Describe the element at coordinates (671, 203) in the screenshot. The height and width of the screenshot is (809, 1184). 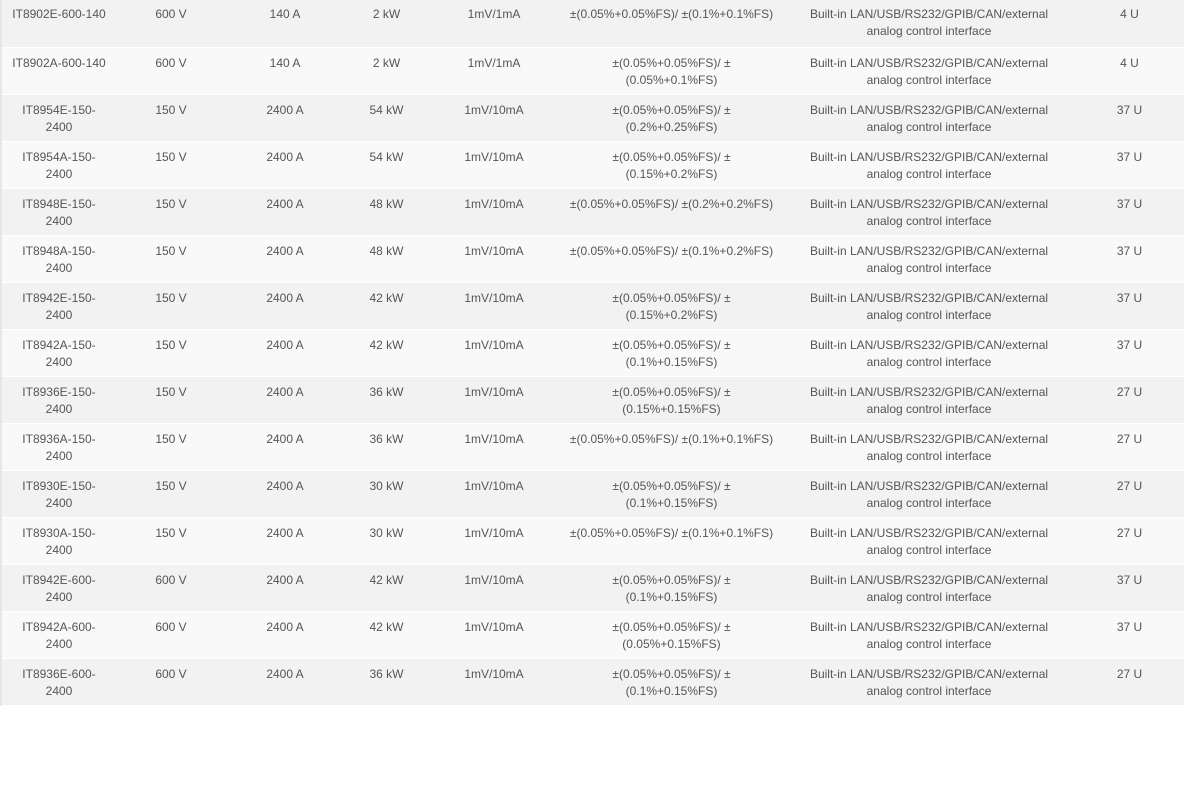
I see `accuracy-value: ±(0.05%+0.05%FS)/ ±(0.2%+0.2%FS)` at that location.